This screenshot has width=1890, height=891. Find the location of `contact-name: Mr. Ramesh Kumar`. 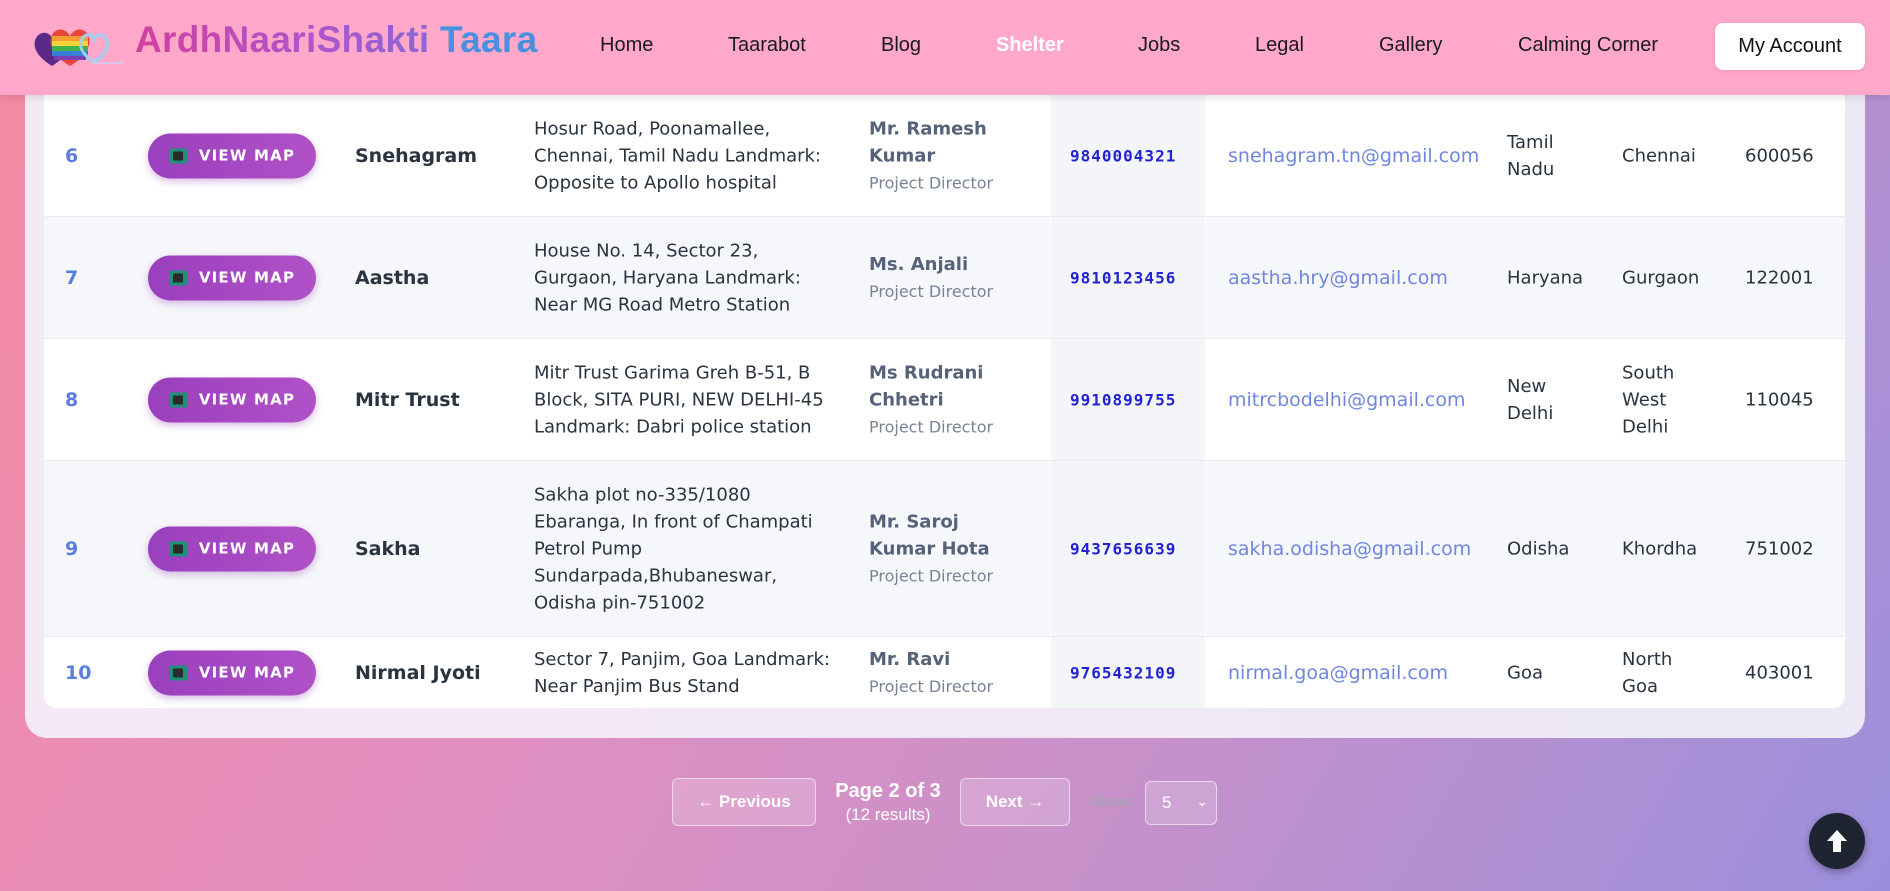

contact-name: Mr. Ramesh Kumar is located at coordinates (928, 142).